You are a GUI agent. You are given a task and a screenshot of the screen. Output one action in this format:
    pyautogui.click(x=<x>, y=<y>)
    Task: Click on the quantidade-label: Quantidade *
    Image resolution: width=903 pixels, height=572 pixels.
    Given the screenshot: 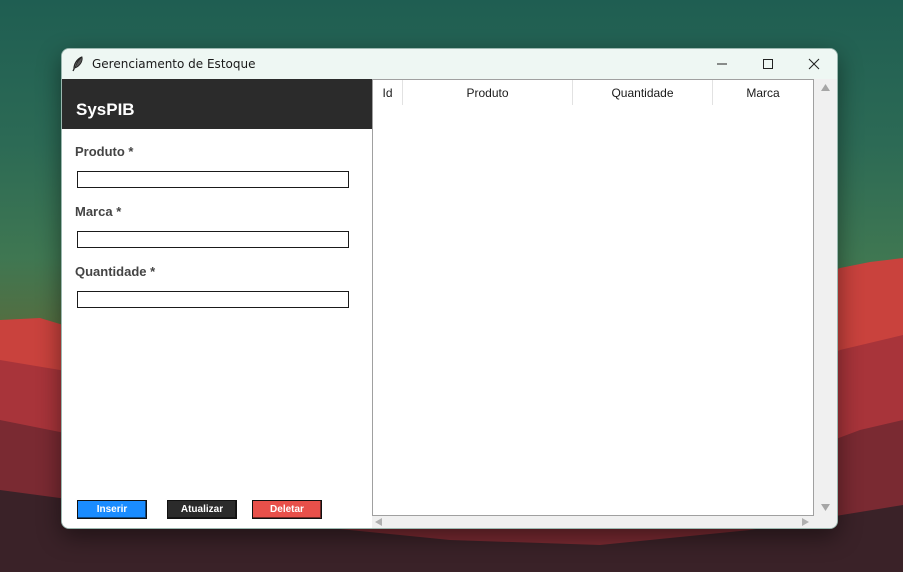 What is the action you would take?
    pyautogui.click(x=115, y=271)
    